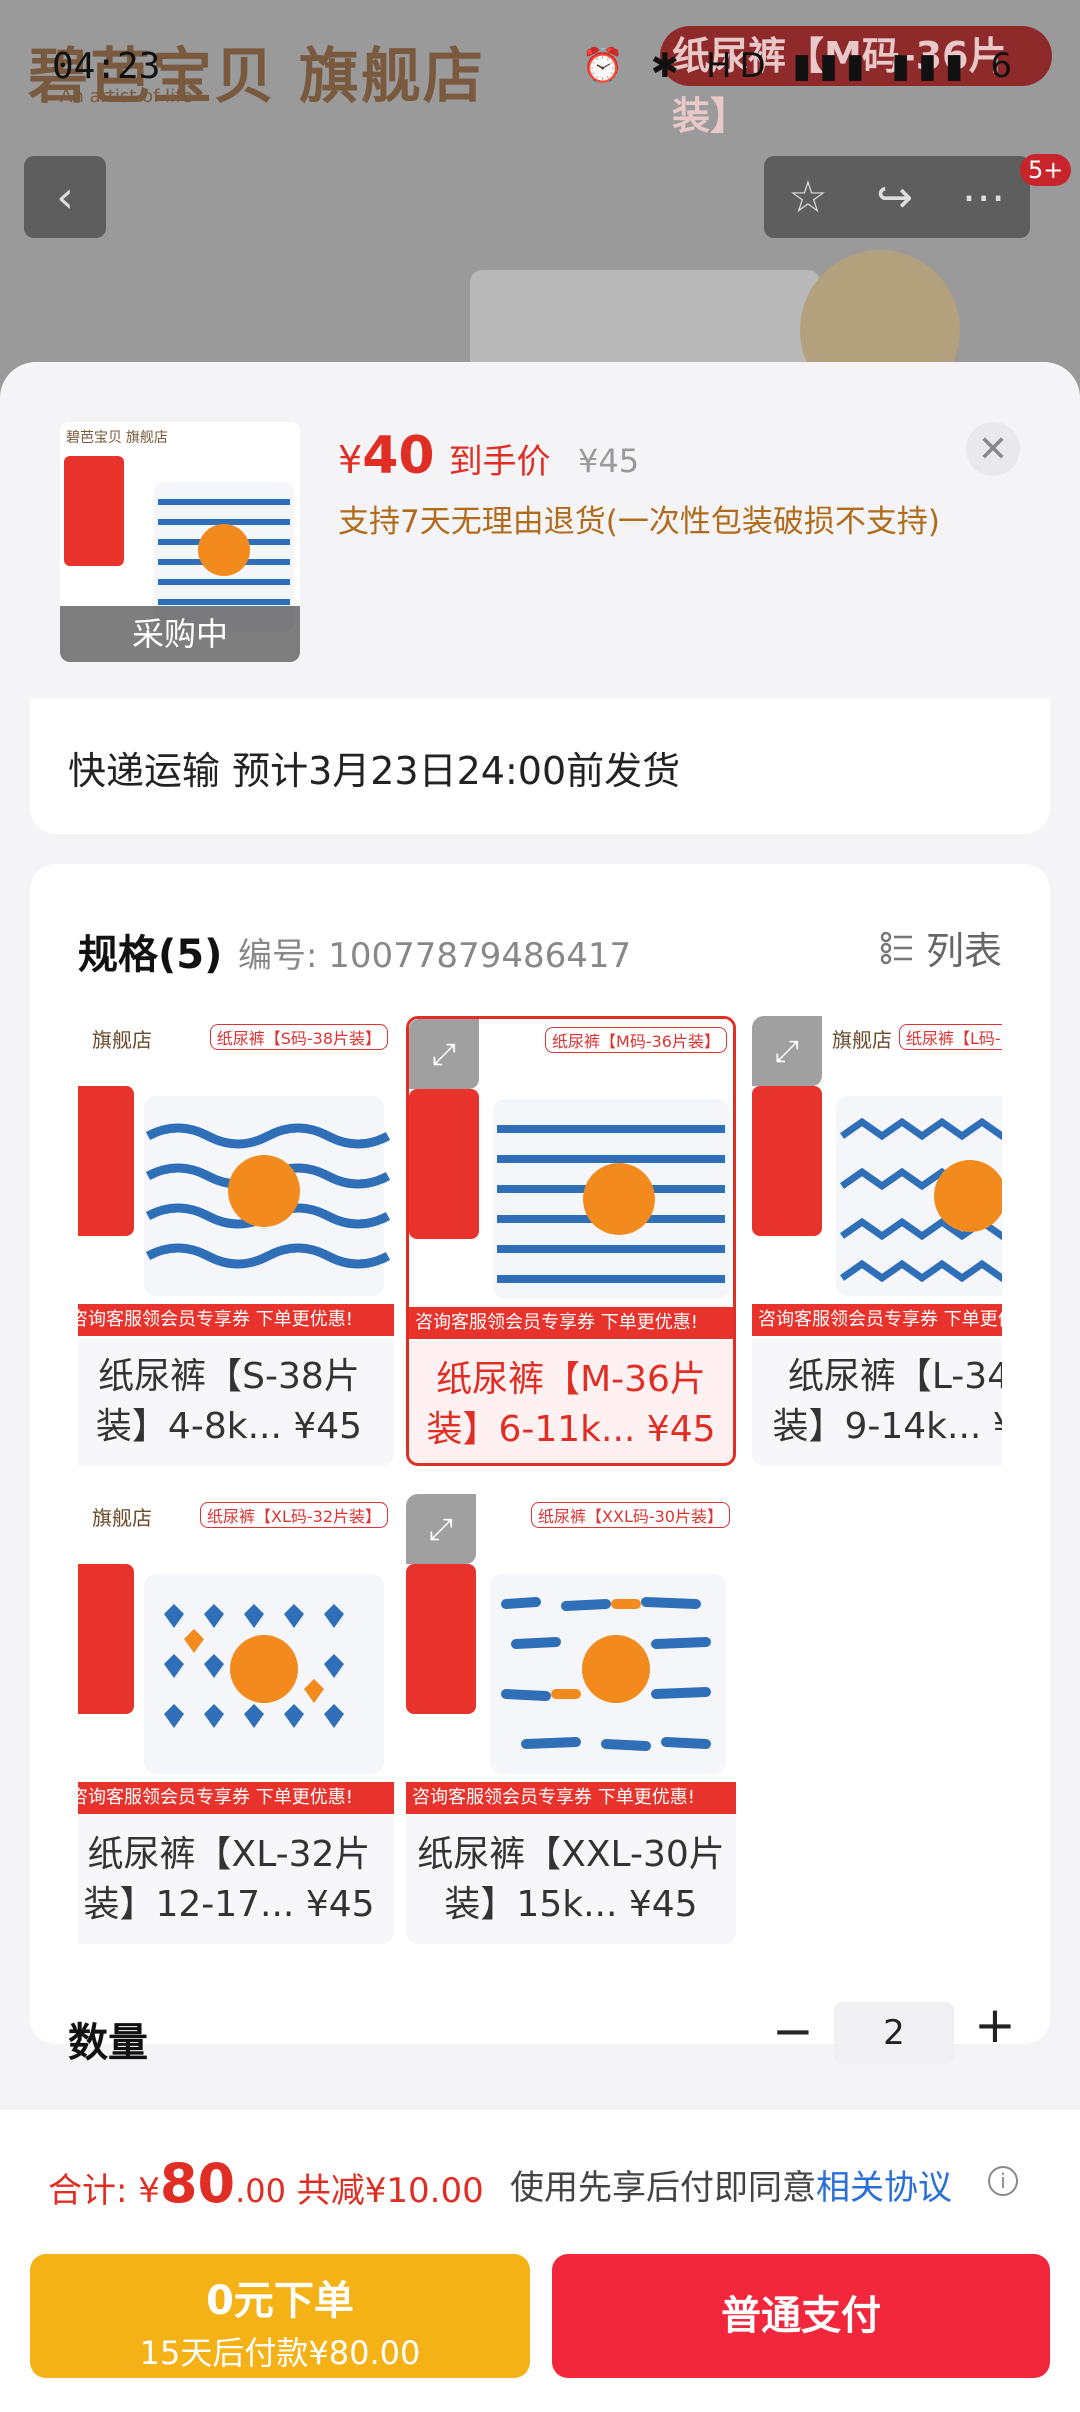  I want to click on sku-label: 纸尿裤【XXL-30片装】15k... ¥45, so click(571, 1879).